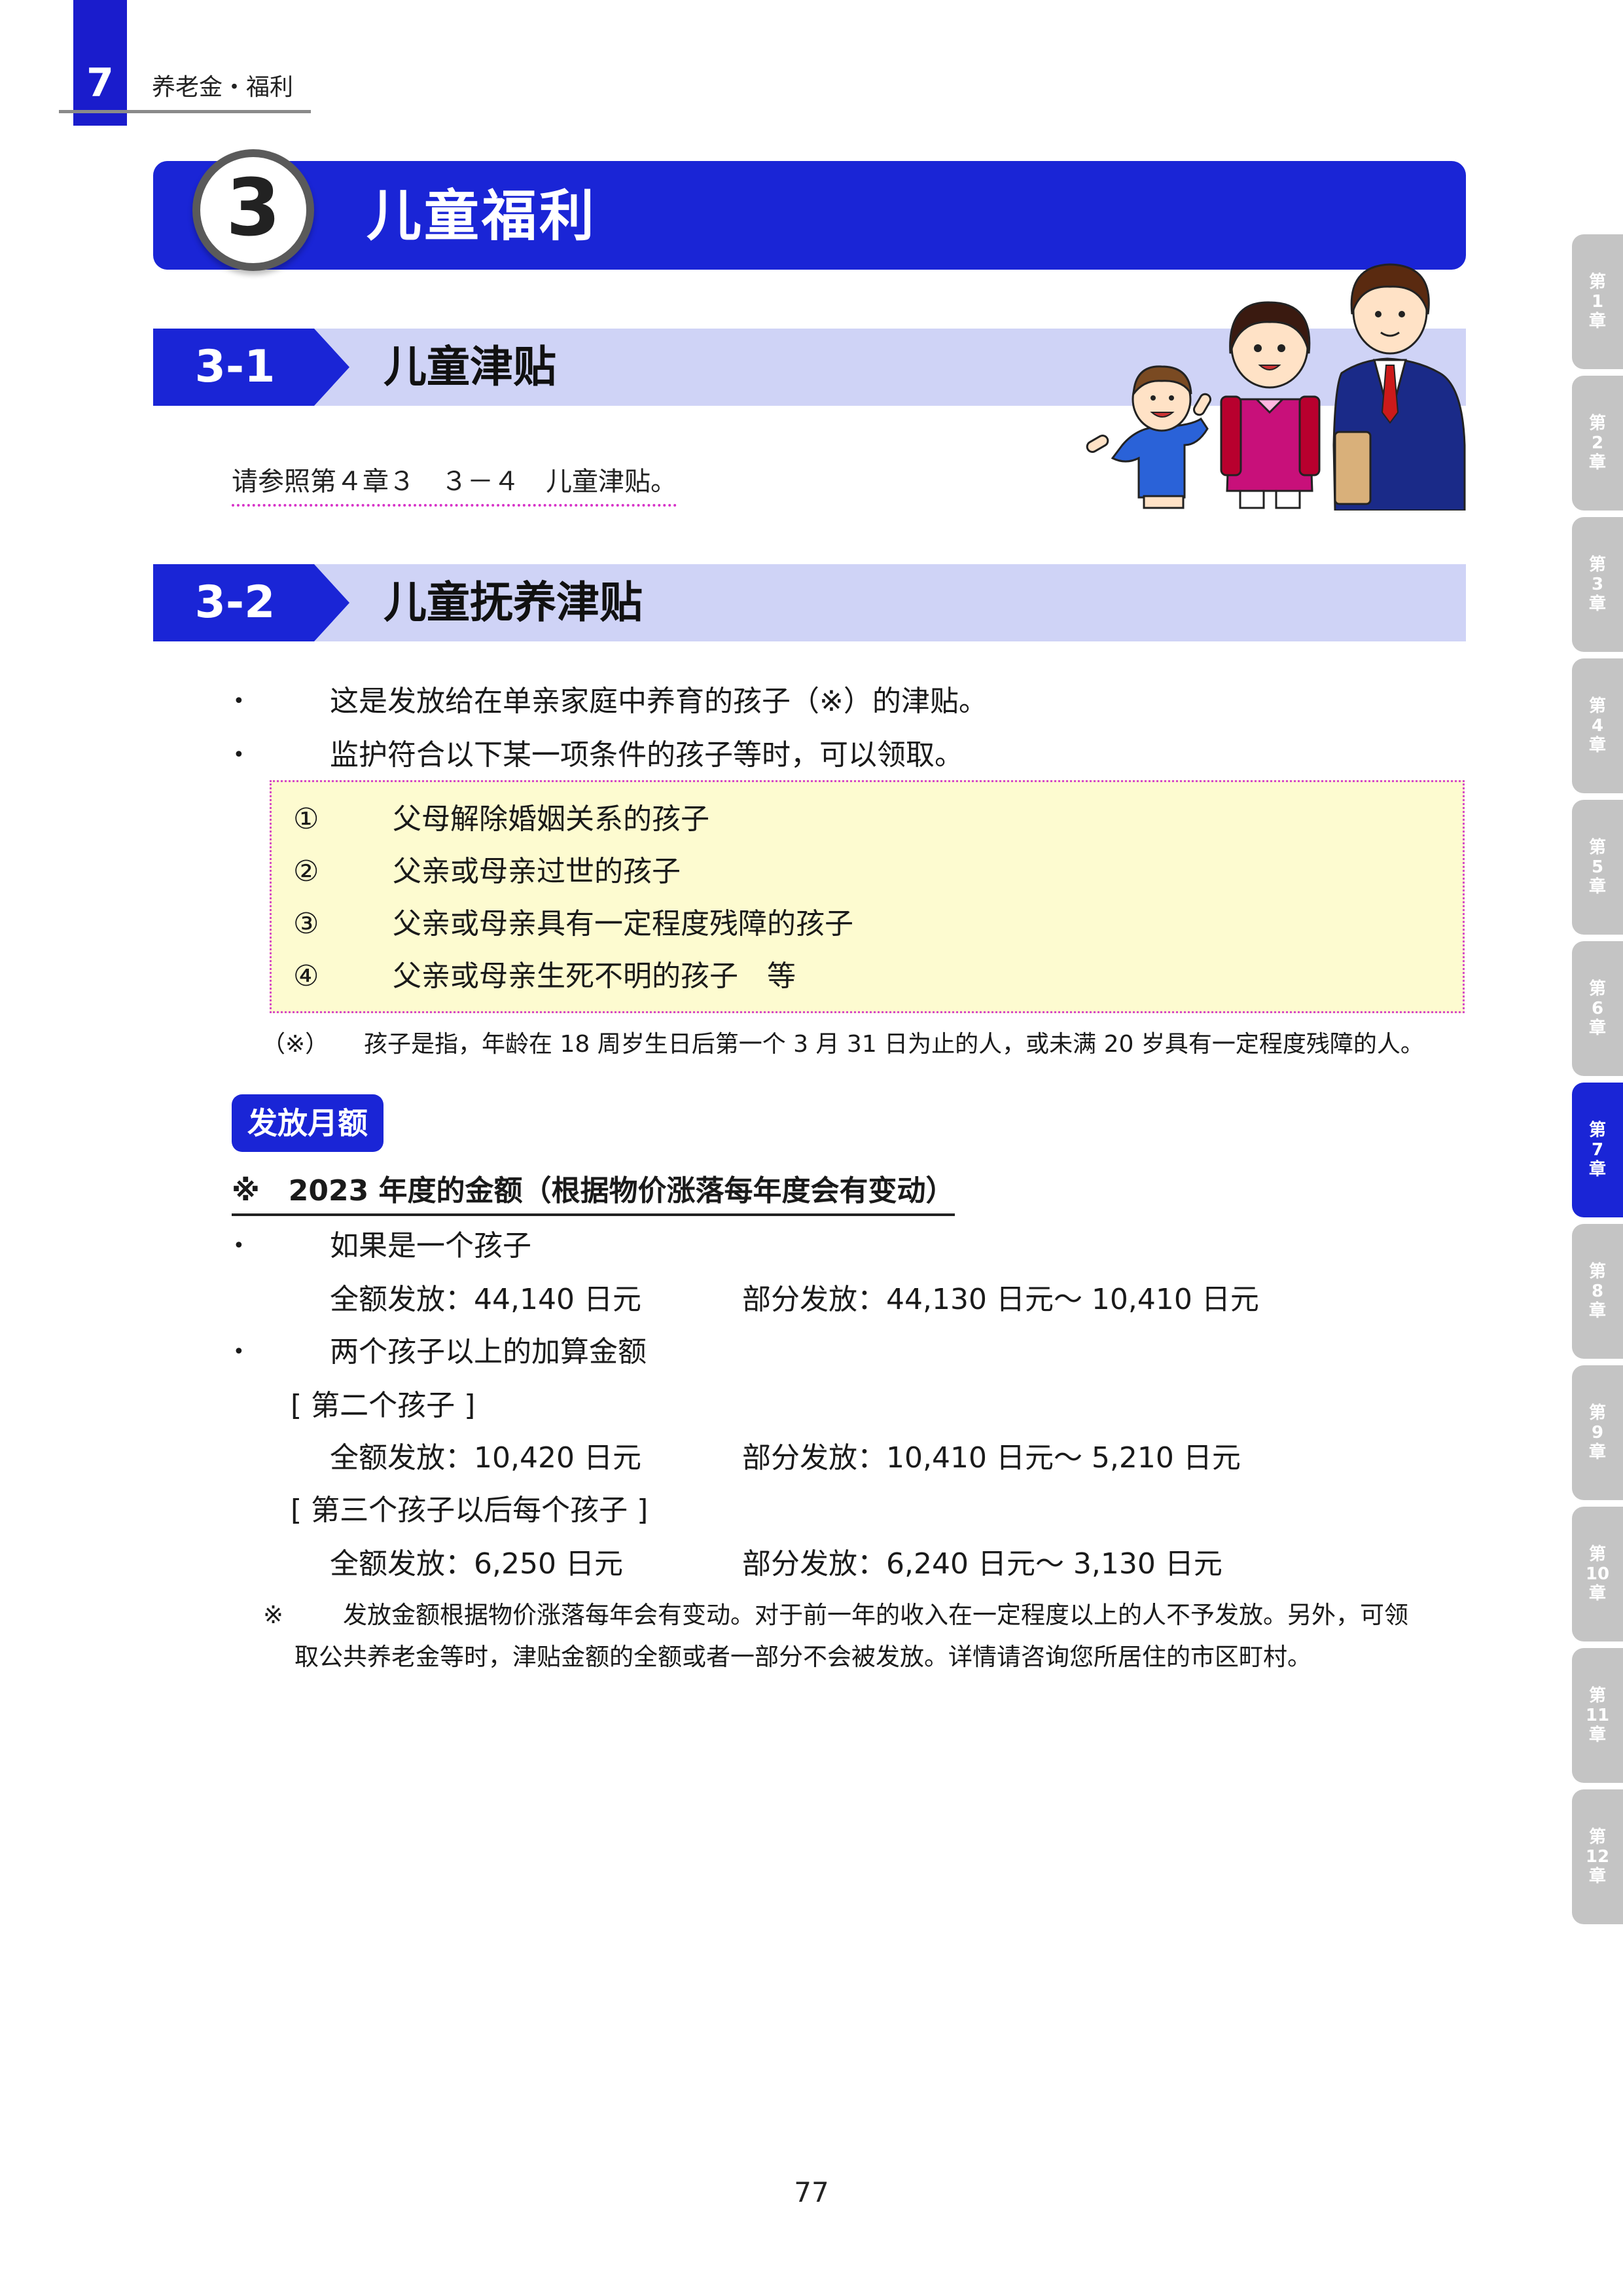 The image size is (1623, 2296). What do you see at coordinates (384, 1405) in the screenshot?
I see `second-child-label: [ 第二个孩子 ]` at bounding box center [384, 1405].